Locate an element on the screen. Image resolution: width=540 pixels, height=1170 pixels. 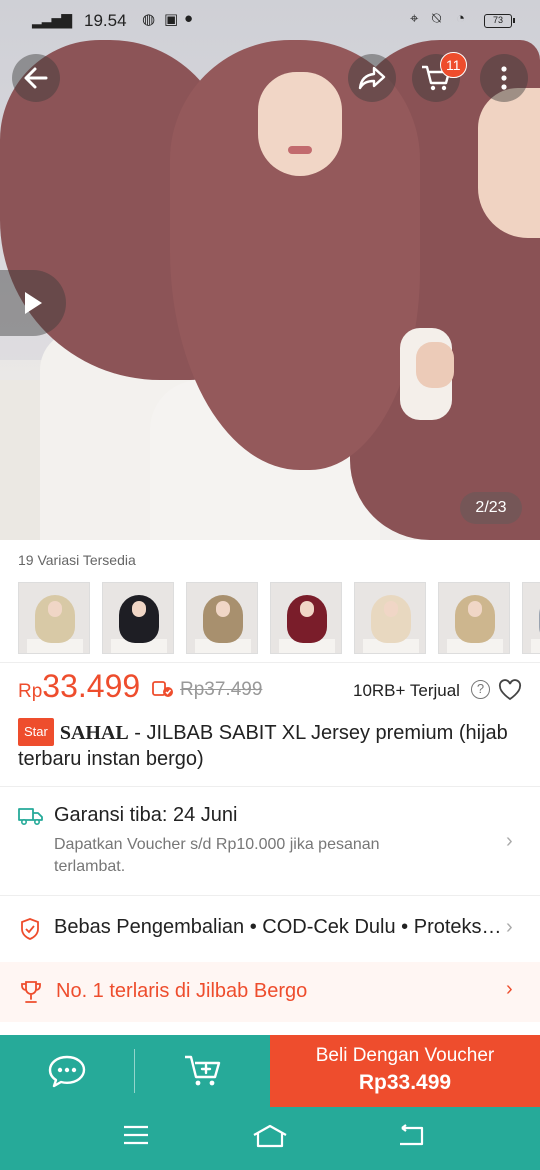
more-options-button is located at coordinates (504, 78).